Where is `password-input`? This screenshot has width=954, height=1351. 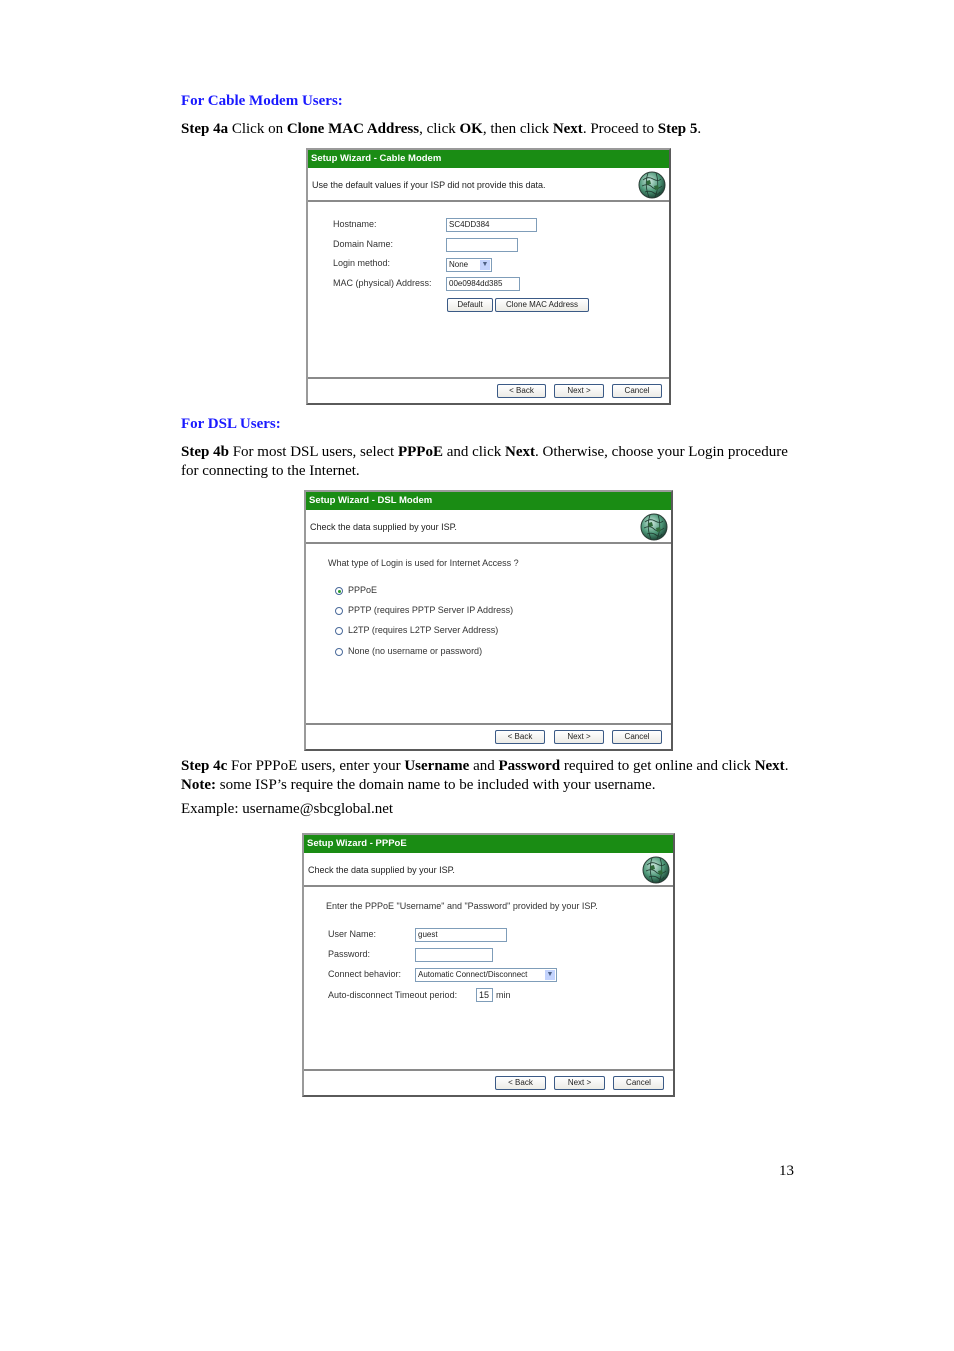
password-input is located at coordinates (454, 955).